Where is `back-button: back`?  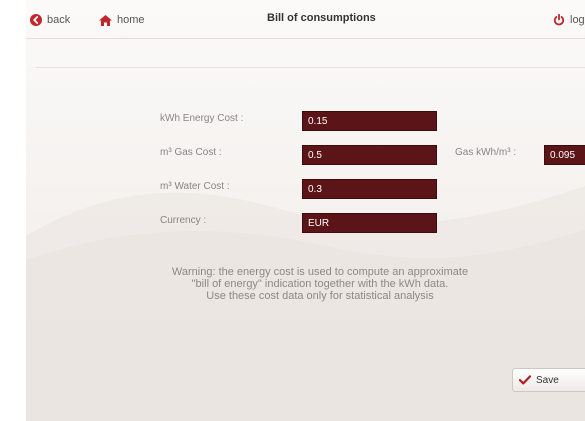
back-button: back is located at coordinates (50, 20).